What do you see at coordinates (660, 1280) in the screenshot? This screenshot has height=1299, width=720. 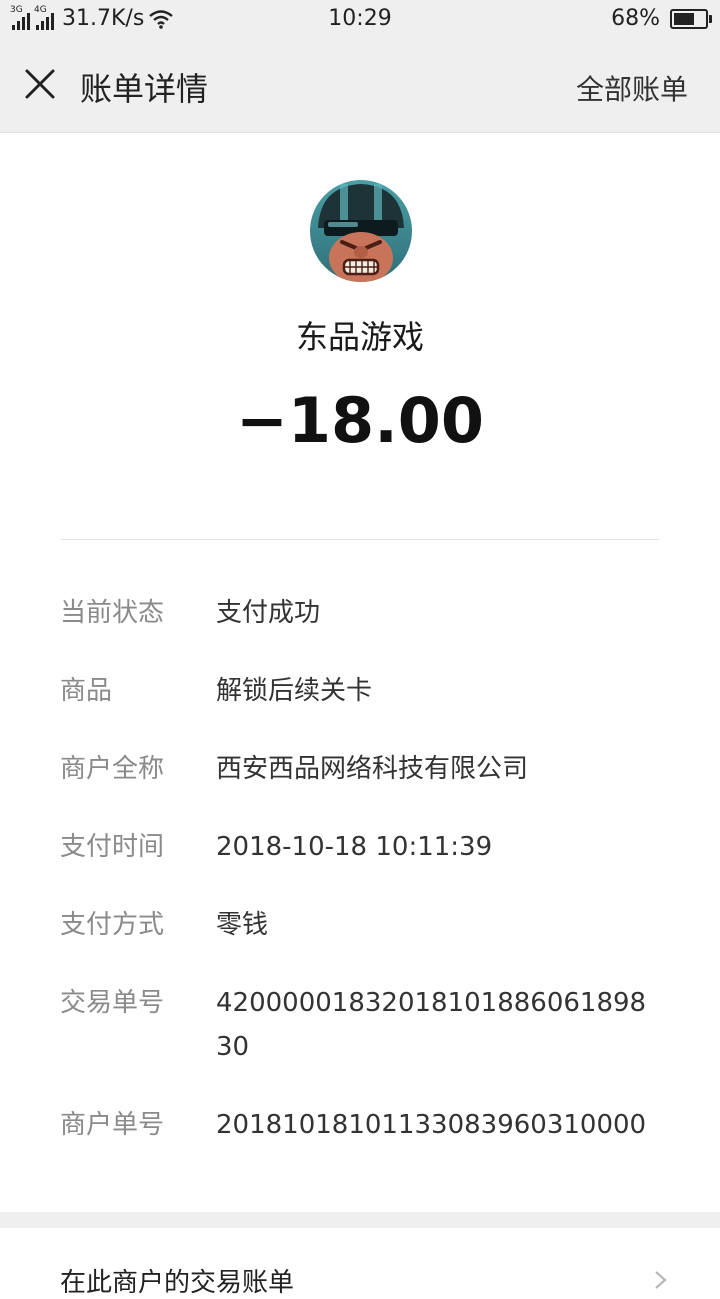 I see `chevron-right-icon` at bounding box center [660, 1280].